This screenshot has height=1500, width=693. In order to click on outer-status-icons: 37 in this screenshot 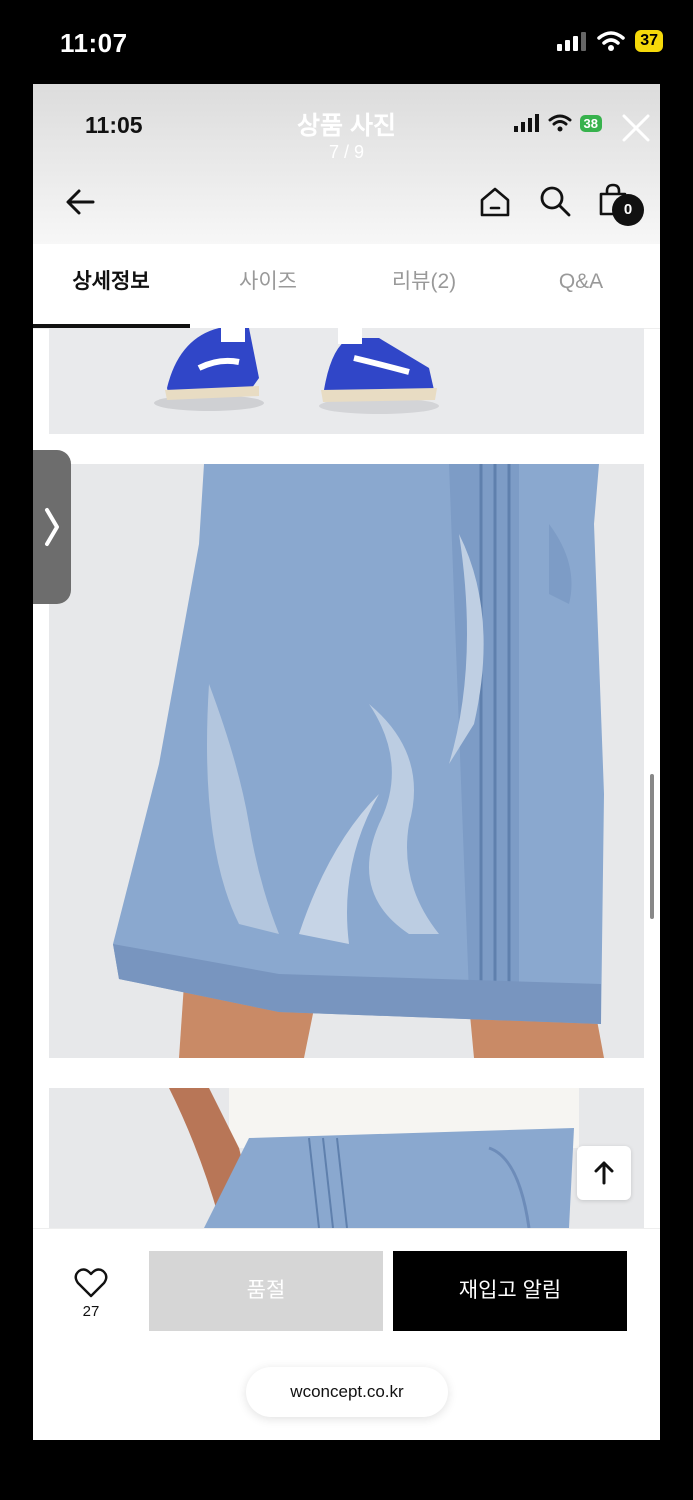, I will do `click(610, 41)`.